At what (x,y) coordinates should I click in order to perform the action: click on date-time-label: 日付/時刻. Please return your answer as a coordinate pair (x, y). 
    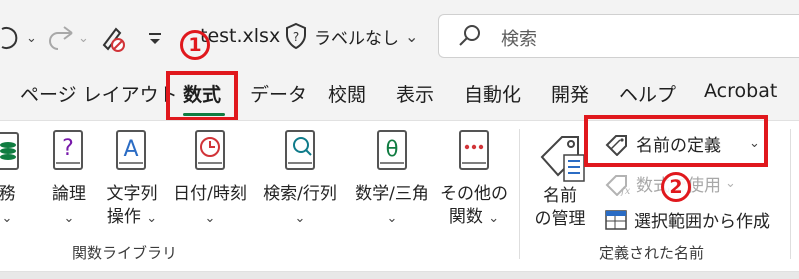
    Looking at the image, I should click on (210, 194).